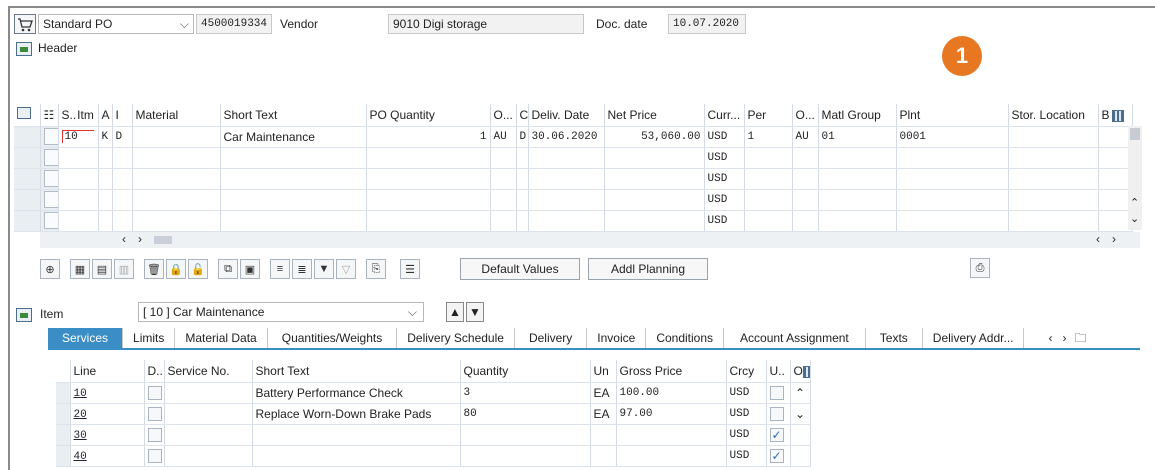 The width and height of the screenshot is (1155, 470). Describe the element at coordinates (952, 137) in the screenshot. I see `plant-cell: 0001` at that location.